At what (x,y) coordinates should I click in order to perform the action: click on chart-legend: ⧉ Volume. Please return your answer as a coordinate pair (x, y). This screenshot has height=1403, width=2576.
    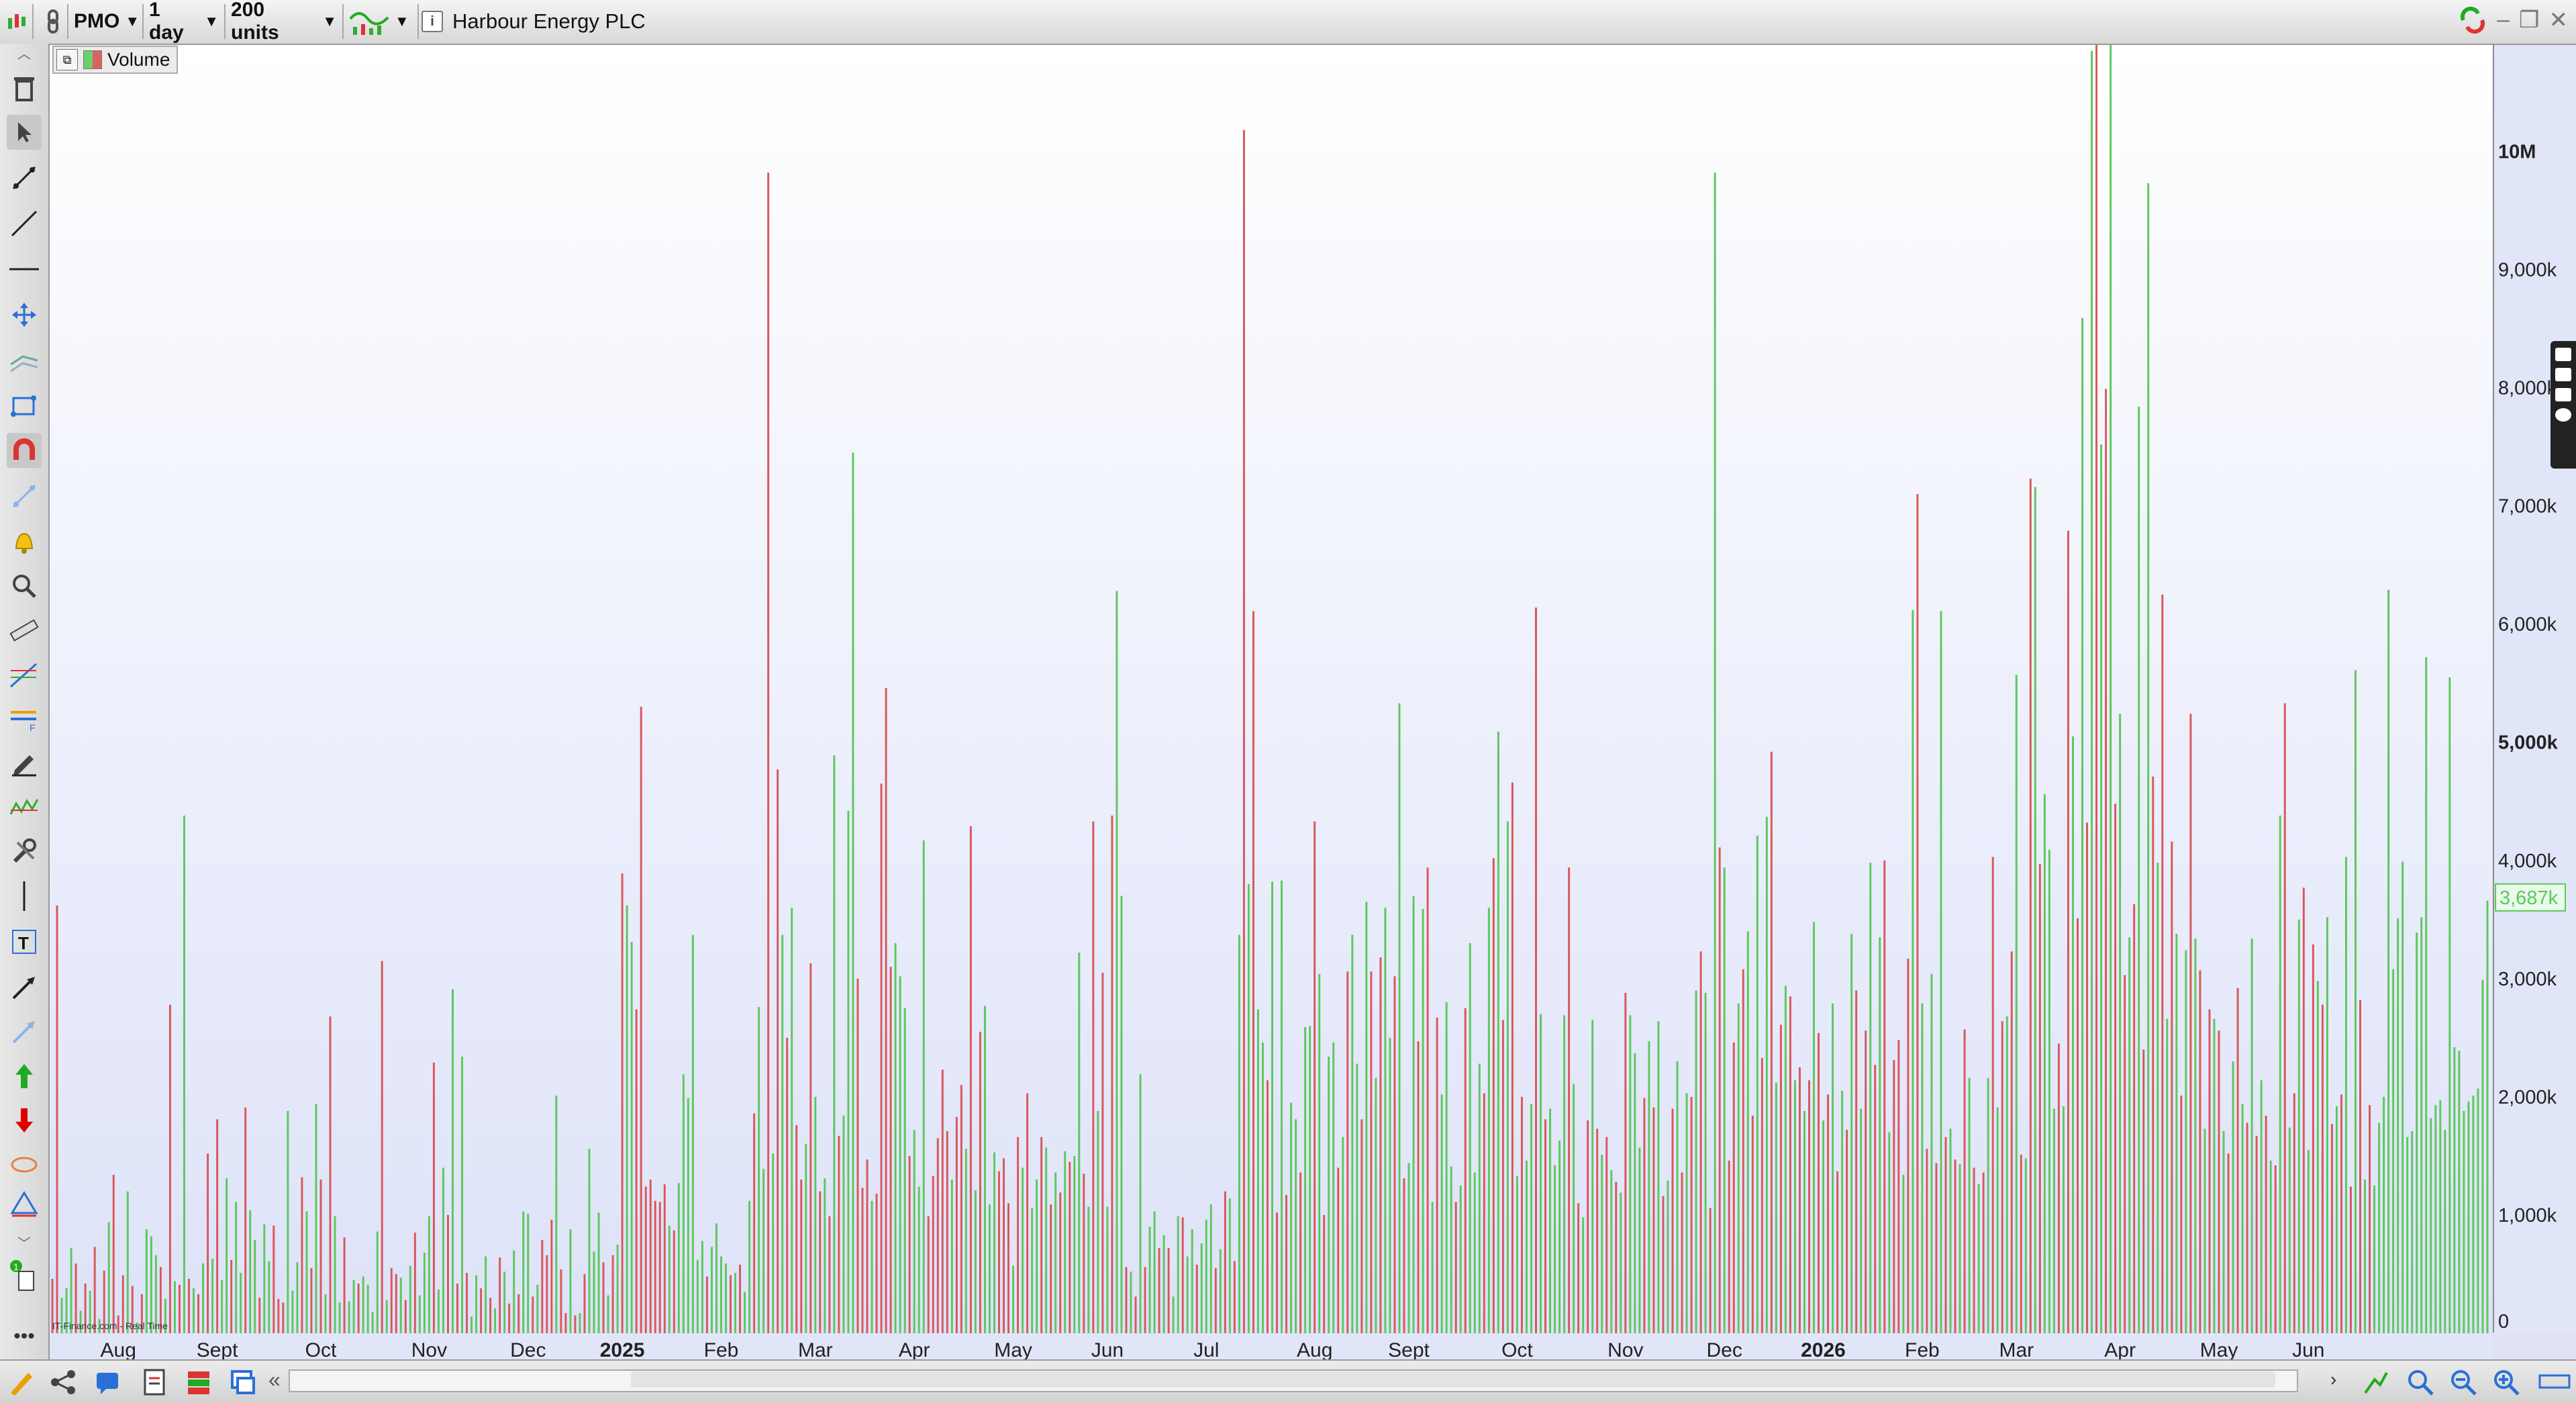
    Looking at the image, I should click on (115, 60).